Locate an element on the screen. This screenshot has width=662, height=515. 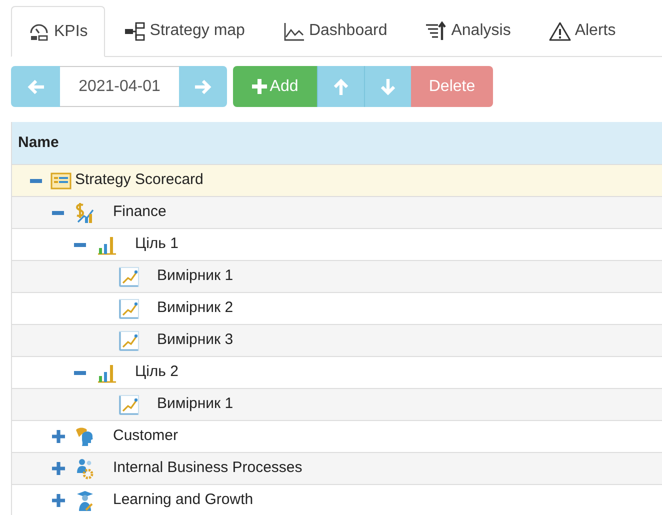
tree-row: Strategy Scorecard is located at coordinates (337, 181).